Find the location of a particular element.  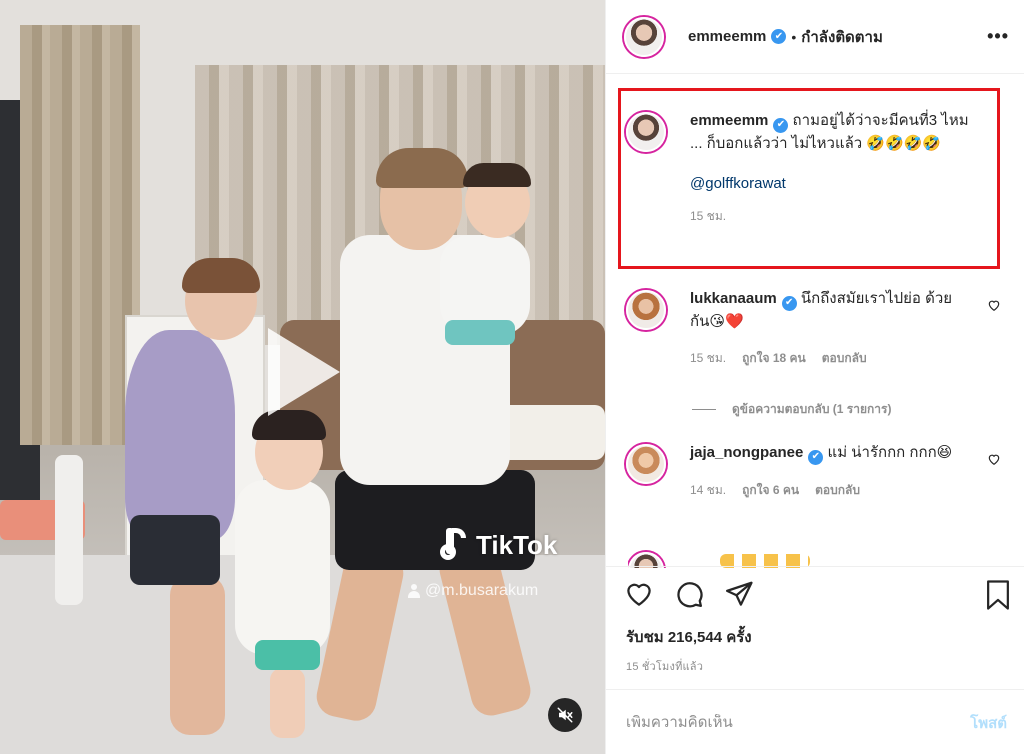

add-comment-bar: โพสต์ is located at coordinates (815, 721).